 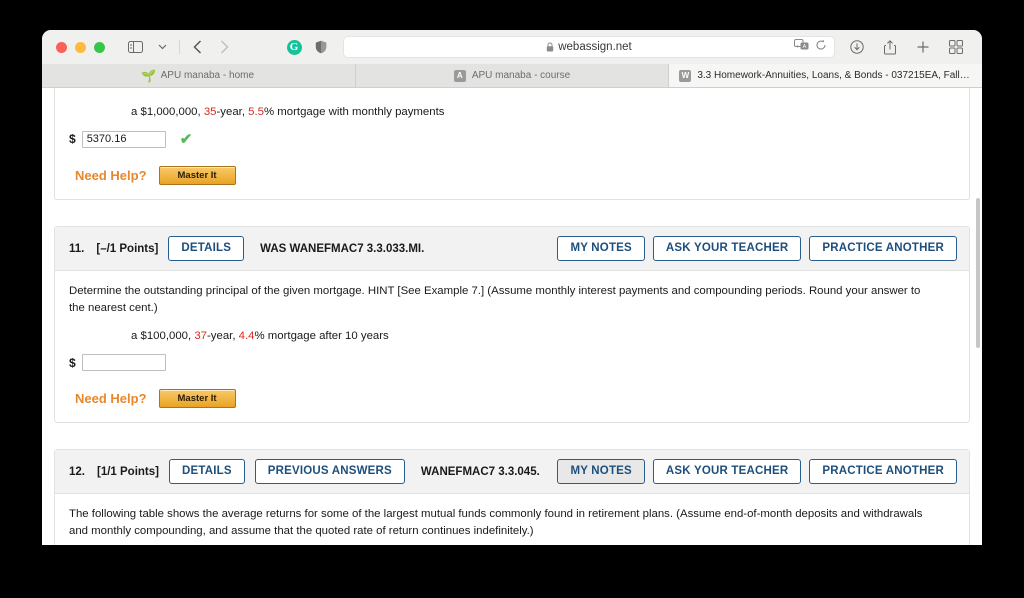 What do you see at coordinates (550, 47) in the screenshot?
I see `lock-icon` at bounding box center [550, 47].